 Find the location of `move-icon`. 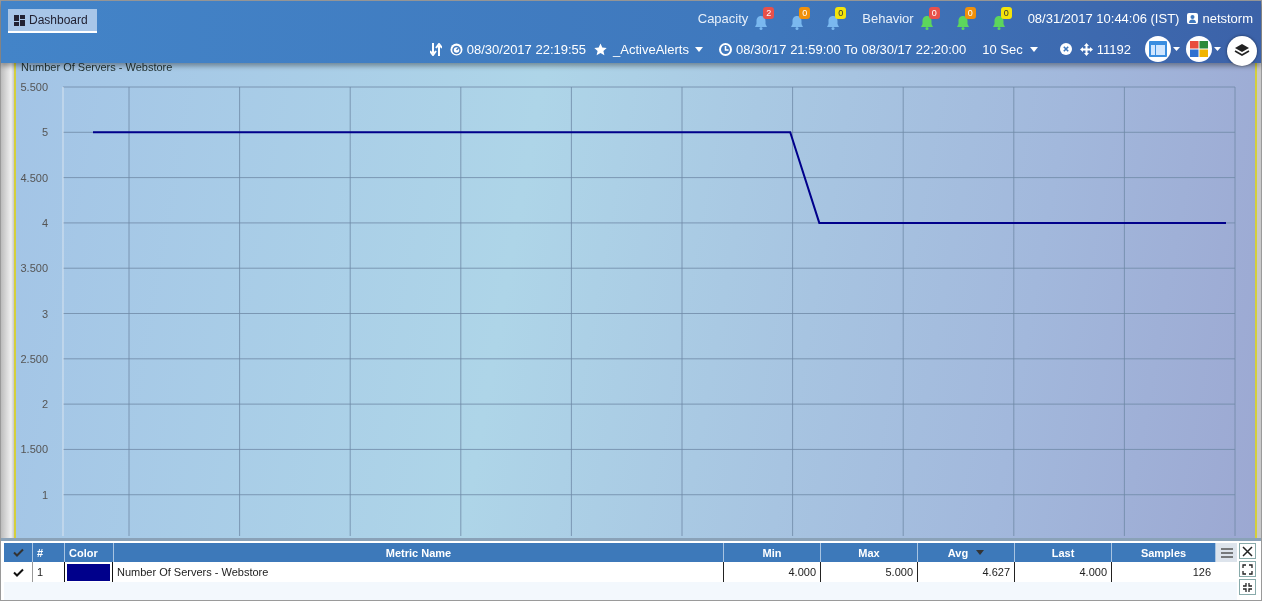

move-icon is located at coordinates (1086, 49).